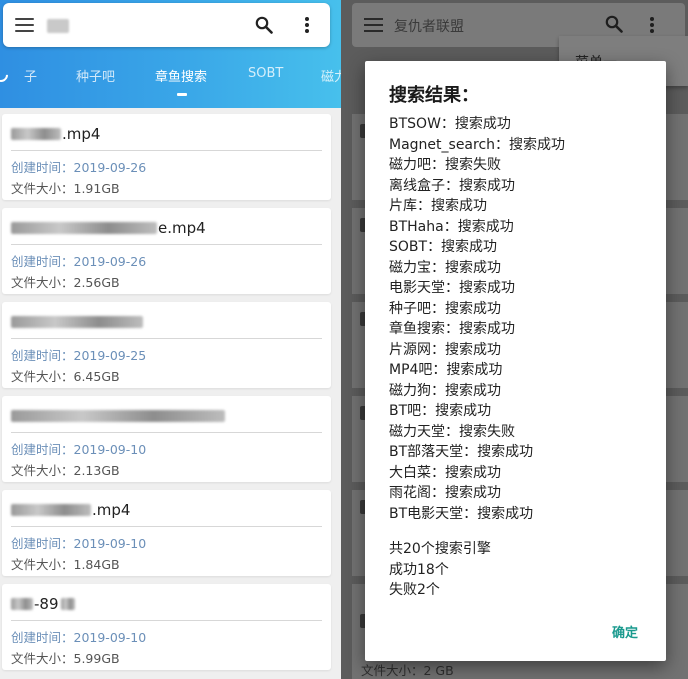  Describe the element at coordinates (452, 329) in the screenshot. I see `engine-status: 章鱼搜索：搜索成功` at that location.